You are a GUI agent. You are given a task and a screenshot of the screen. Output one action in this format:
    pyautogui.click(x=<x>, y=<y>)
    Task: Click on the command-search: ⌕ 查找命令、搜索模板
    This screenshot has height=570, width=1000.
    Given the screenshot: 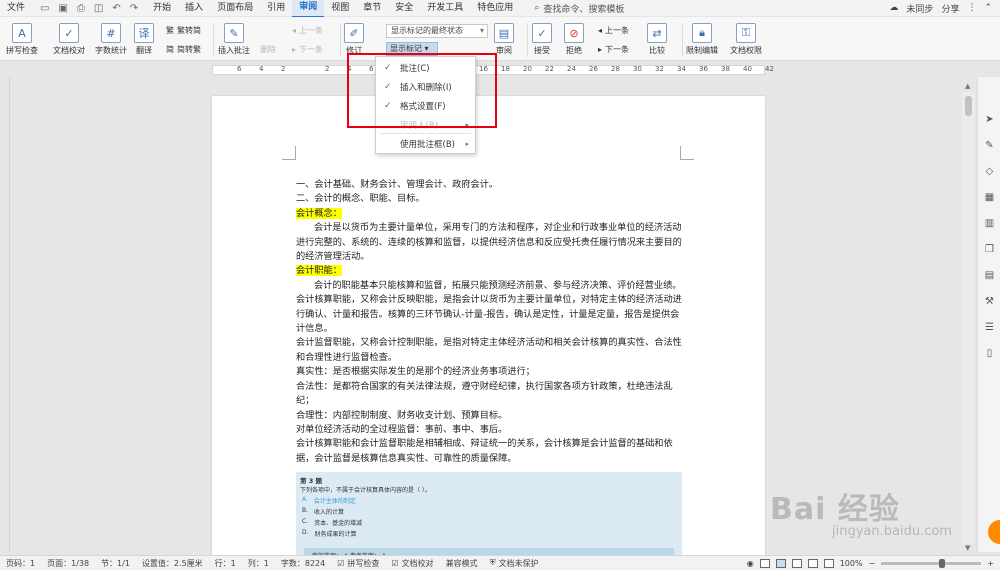 What is the action you would take?
    pyautogui.click(x=579, y=8)
    